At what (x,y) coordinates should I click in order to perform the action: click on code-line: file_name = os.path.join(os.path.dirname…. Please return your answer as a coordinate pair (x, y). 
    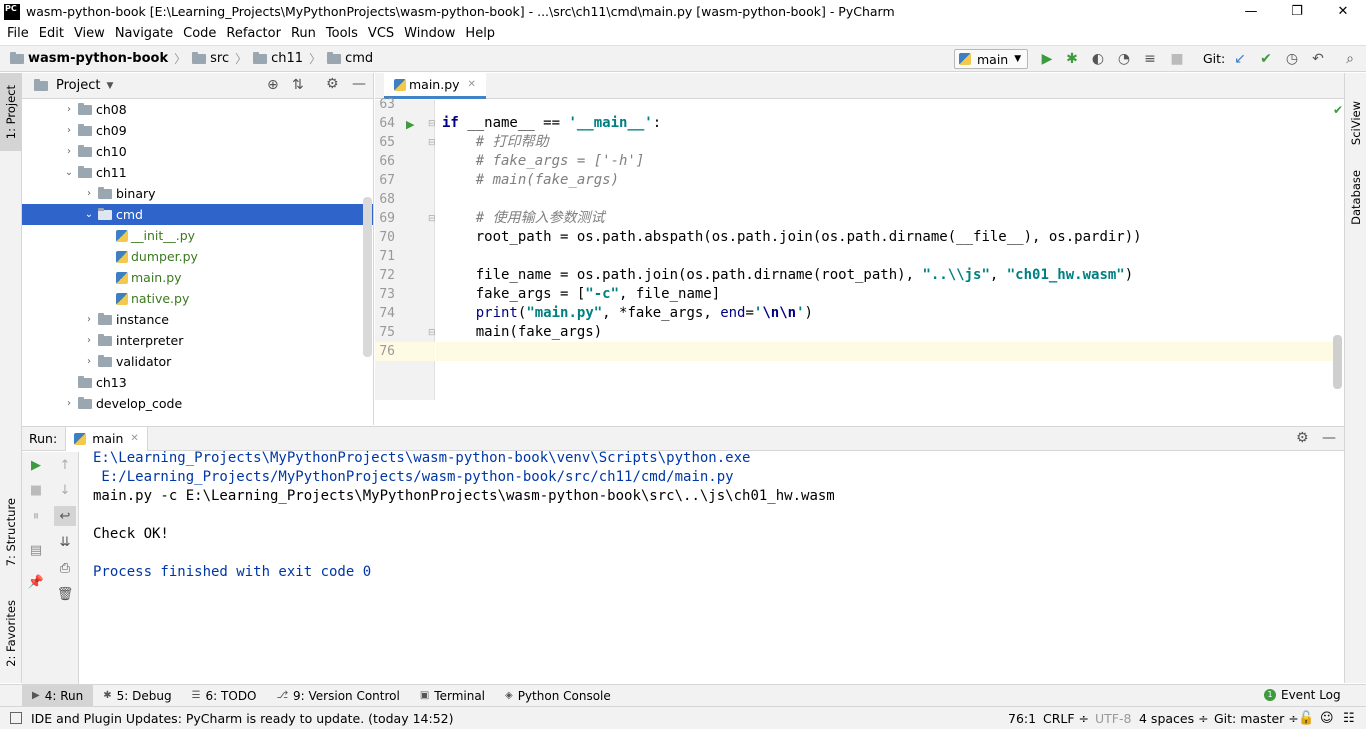
    Looking at the image, I should click on (787, 275).